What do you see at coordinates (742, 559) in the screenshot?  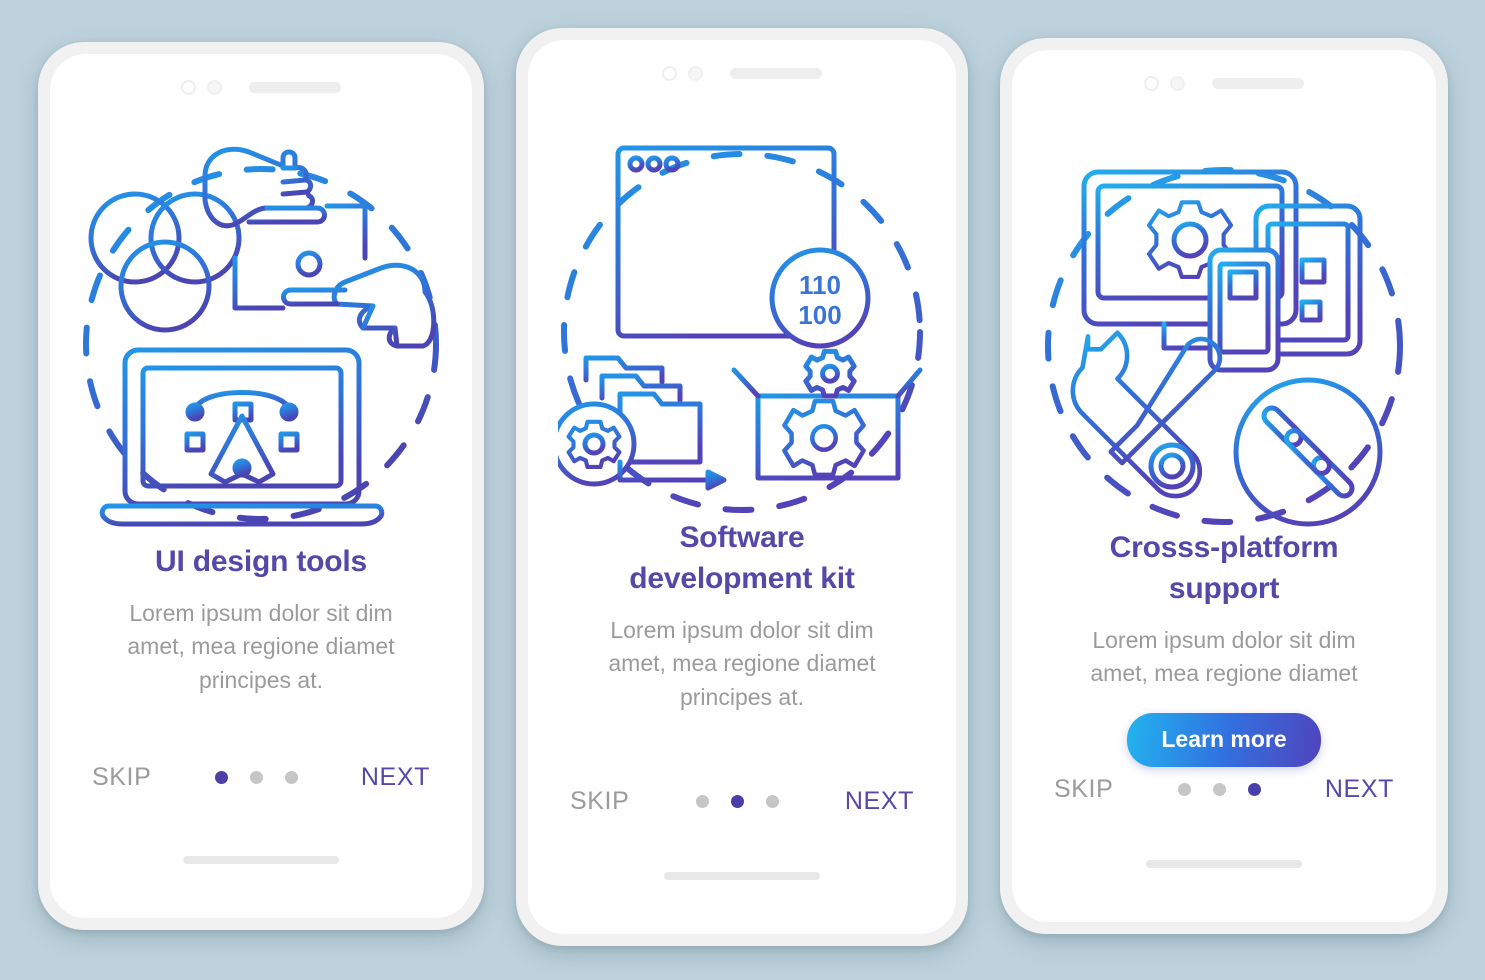 I see `page-title-2: Software development kit` at bounding box center [742, 559].